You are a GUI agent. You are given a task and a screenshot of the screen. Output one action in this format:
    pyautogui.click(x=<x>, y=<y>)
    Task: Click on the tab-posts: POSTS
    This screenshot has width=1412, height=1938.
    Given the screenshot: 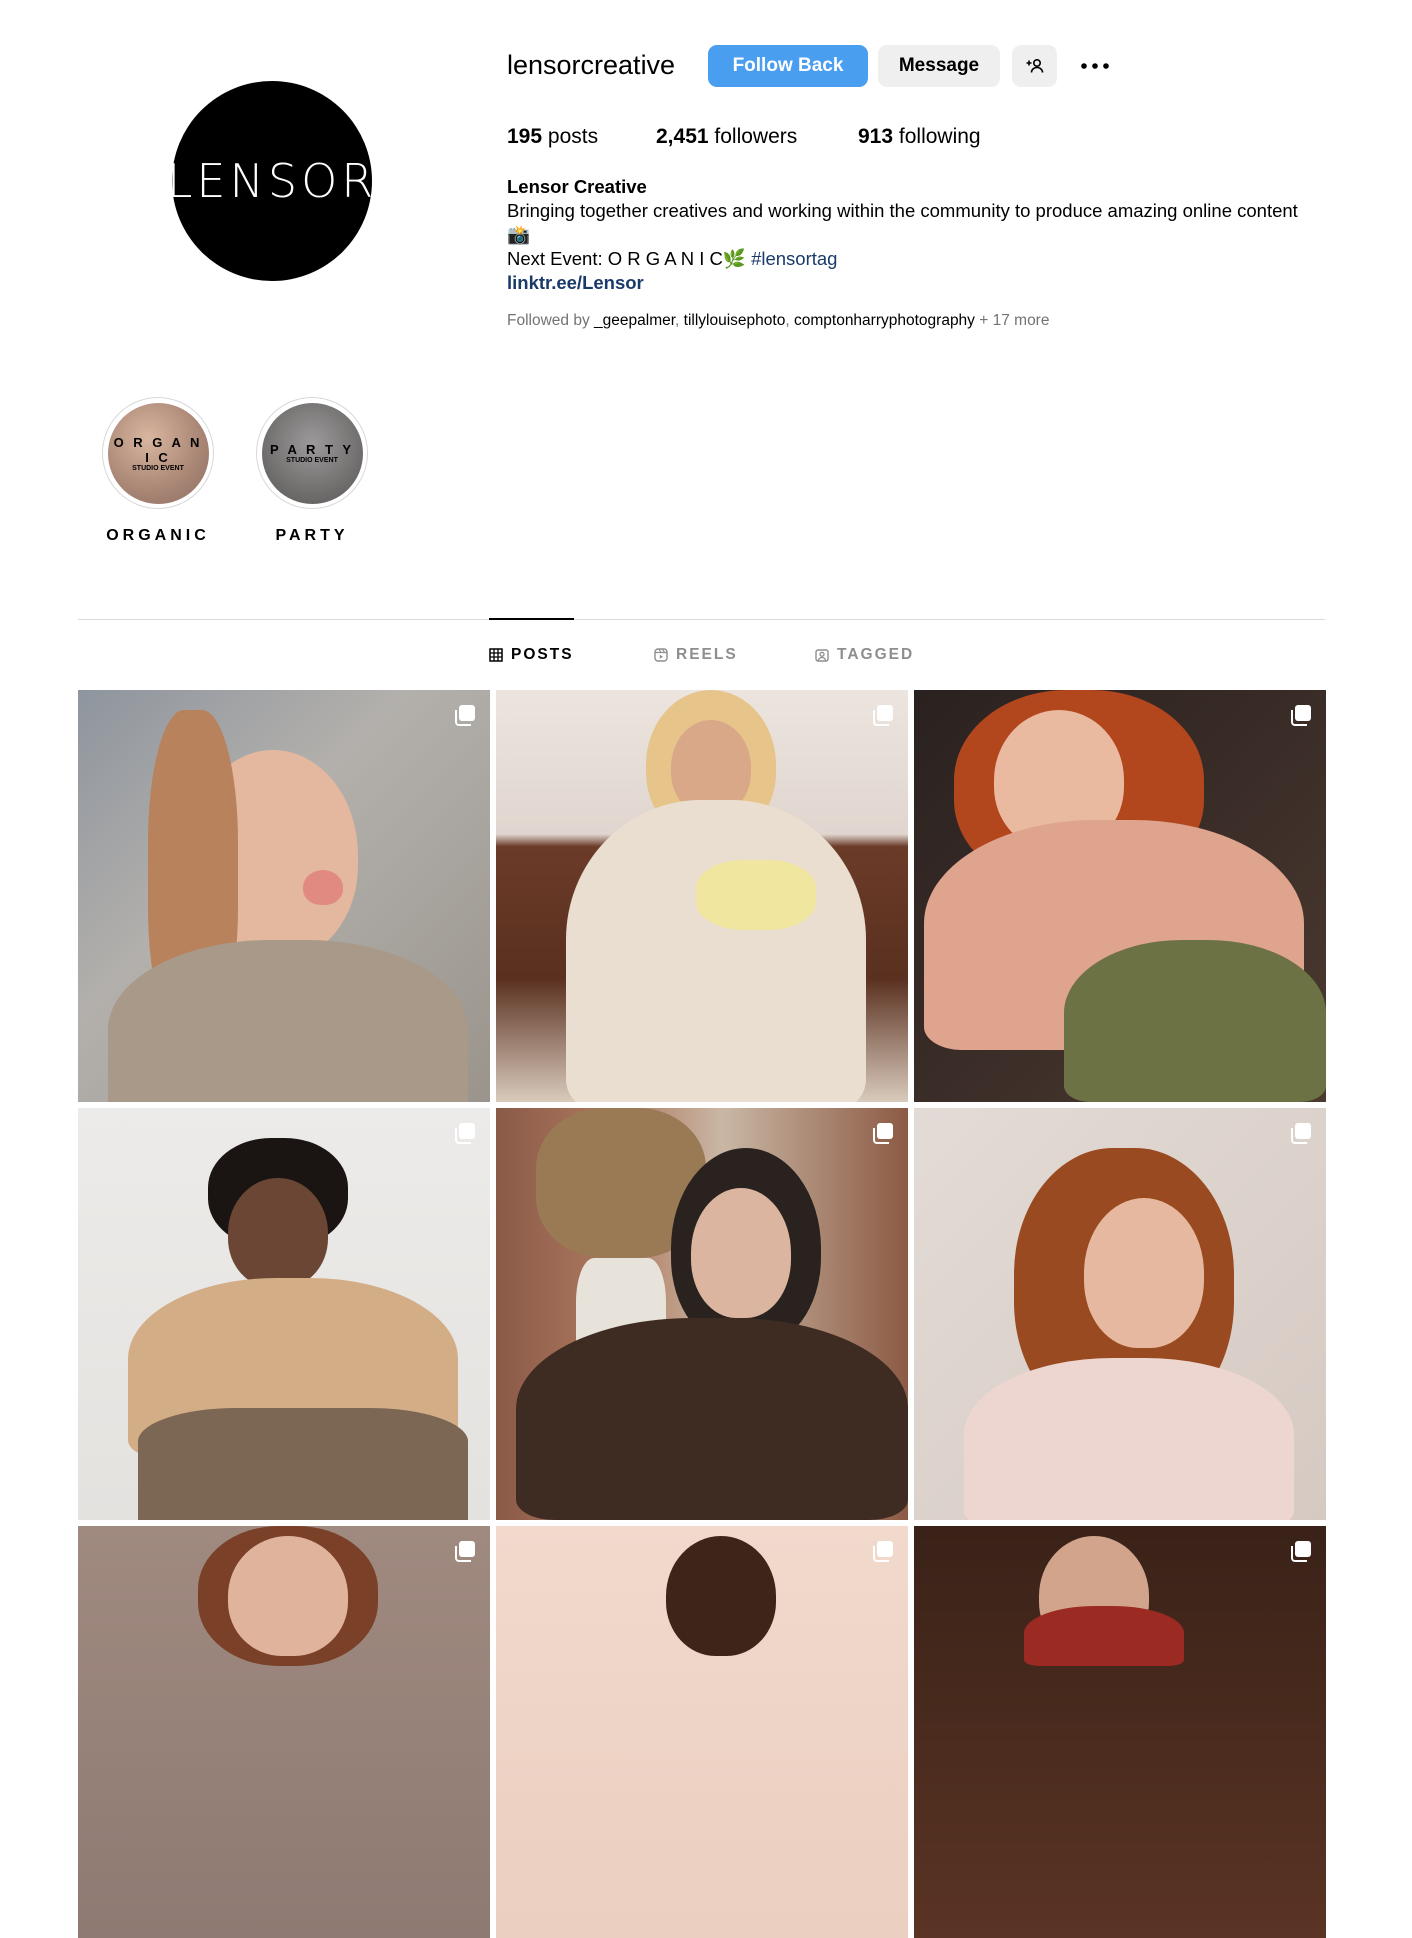 What is the action you would take?
    pyautogui.click(x=531, y=655)
    